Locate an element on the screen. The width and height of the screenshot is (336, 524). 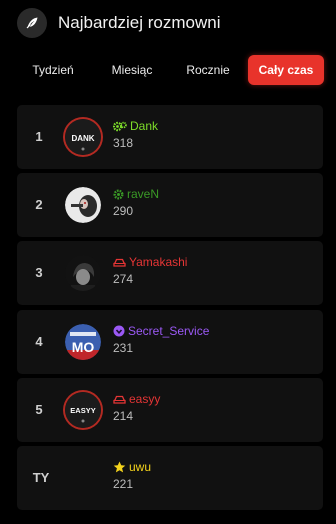
page-title: Najbardziej rozmowni is located at coordinates (139, 22).